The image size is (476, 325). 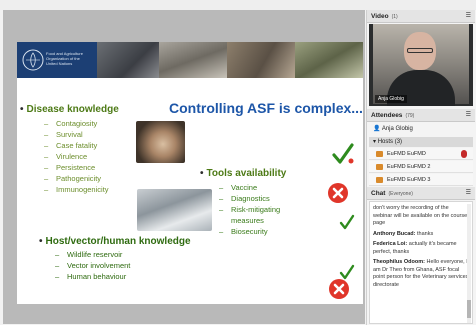 I want to click on webcam-image, so click(x=421, y=65).